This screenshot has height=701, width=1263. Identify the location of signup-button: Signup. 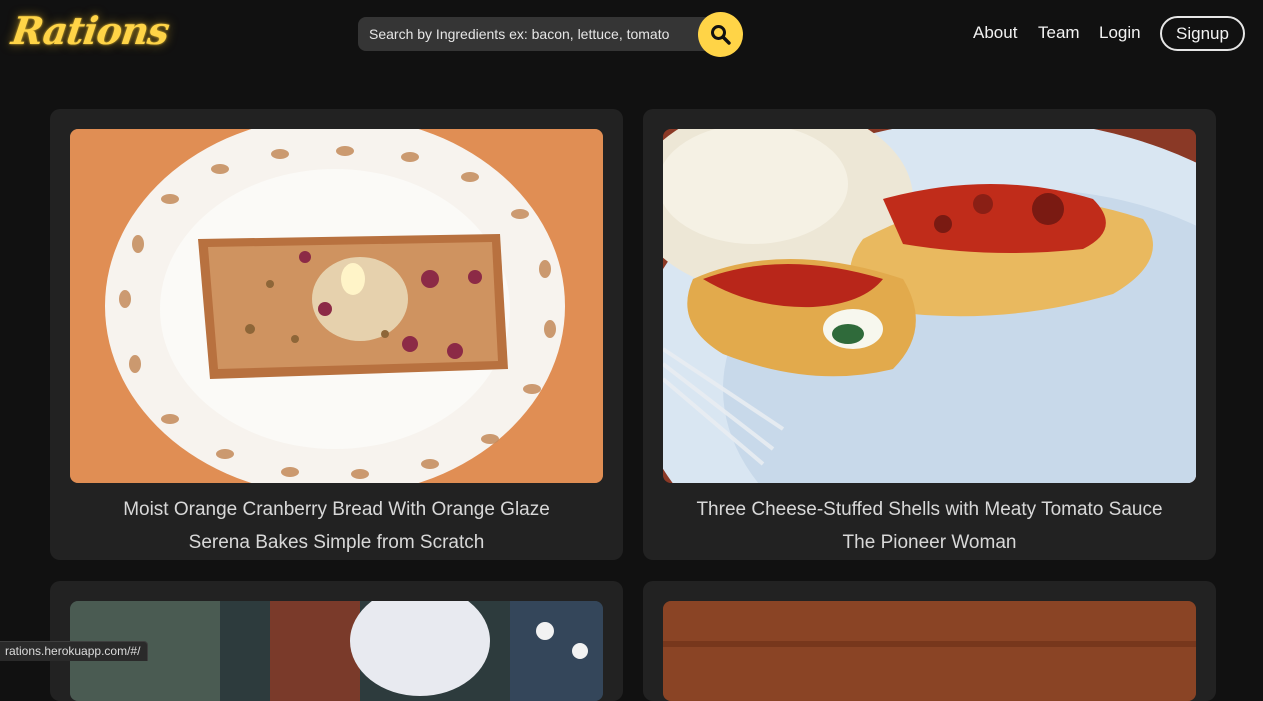
(1202, 33).